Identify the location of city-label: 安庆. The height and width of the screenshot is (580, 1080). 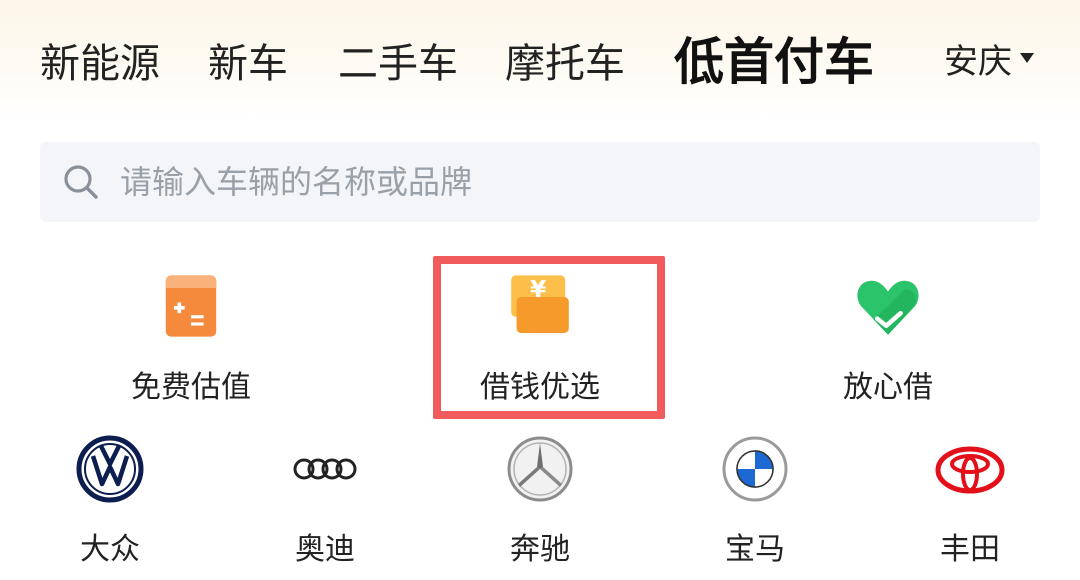
(978, 61).